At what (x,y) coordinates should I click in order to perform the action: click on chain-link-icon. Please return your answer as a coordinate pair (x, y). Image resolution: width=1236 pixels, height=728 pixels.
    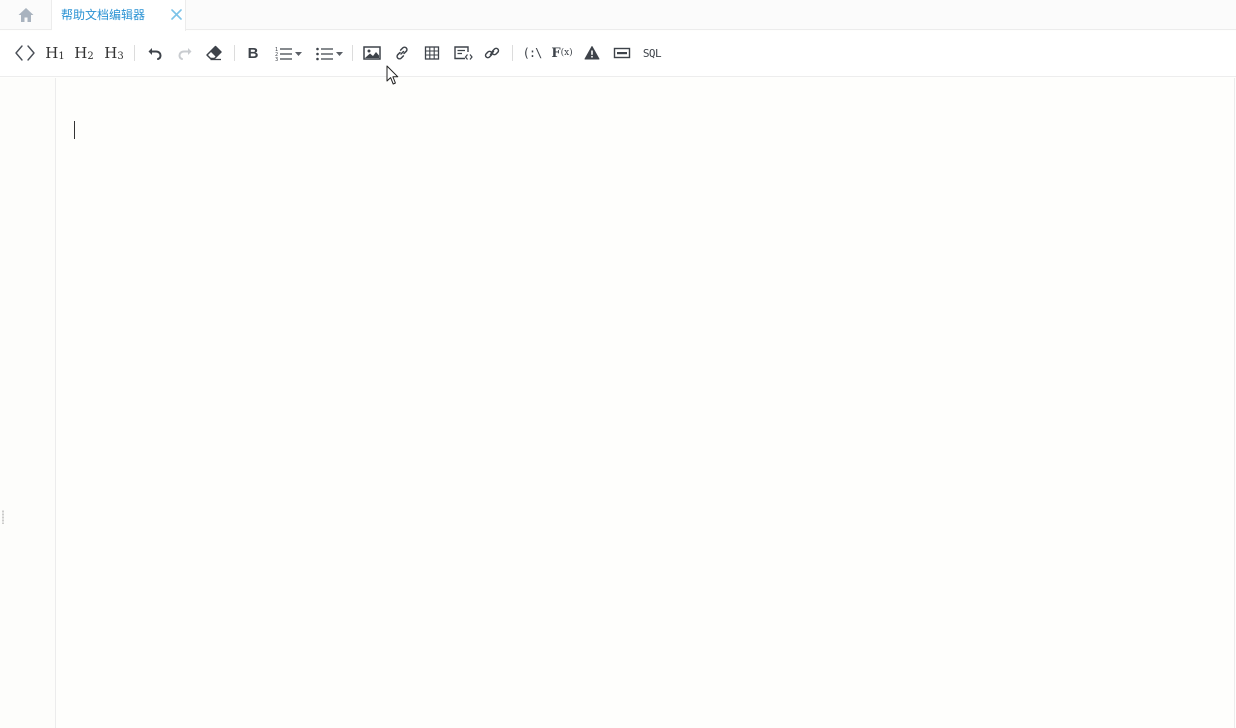
    Looking at the image, I should click on (492, 53).